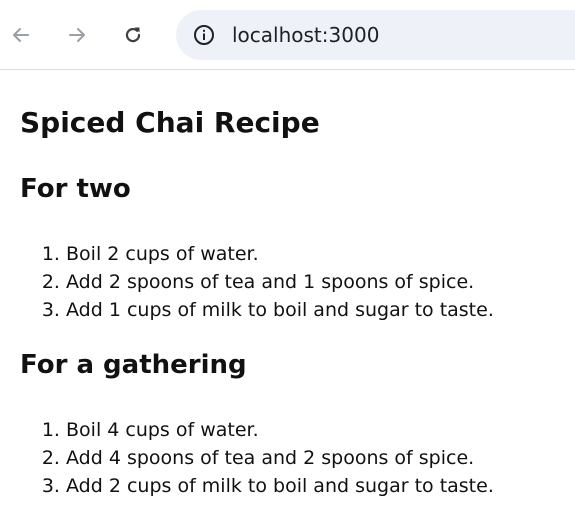 Image resolution: width=575 pixels, height=524 pixels. I want to click on page-title: Spiced Chai Recipe, so click(170, 122).